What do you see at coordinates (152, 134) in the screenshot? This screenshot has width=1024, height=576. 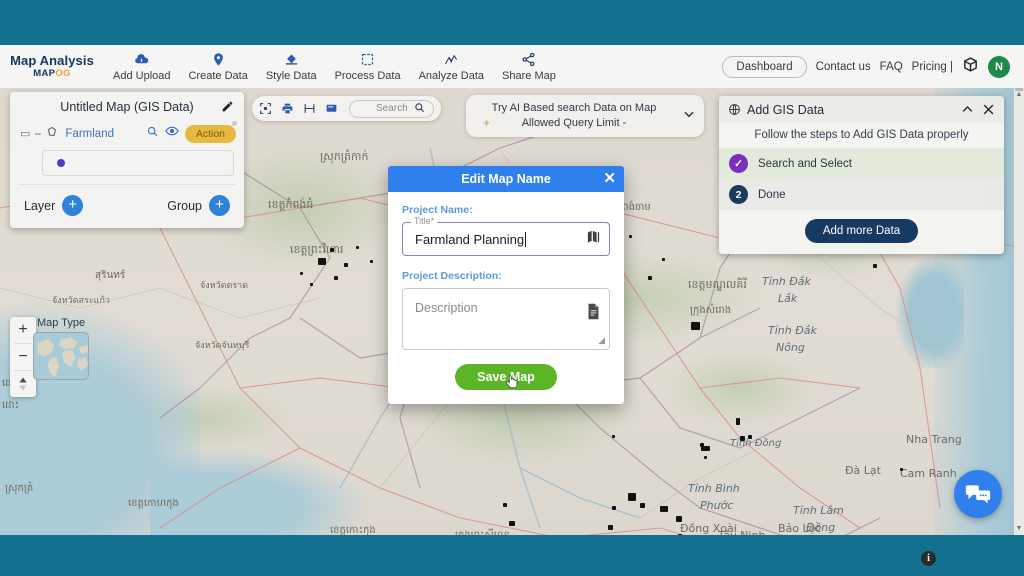 I see `zoom-to-layer-icon` at bounding box center [152, 134].